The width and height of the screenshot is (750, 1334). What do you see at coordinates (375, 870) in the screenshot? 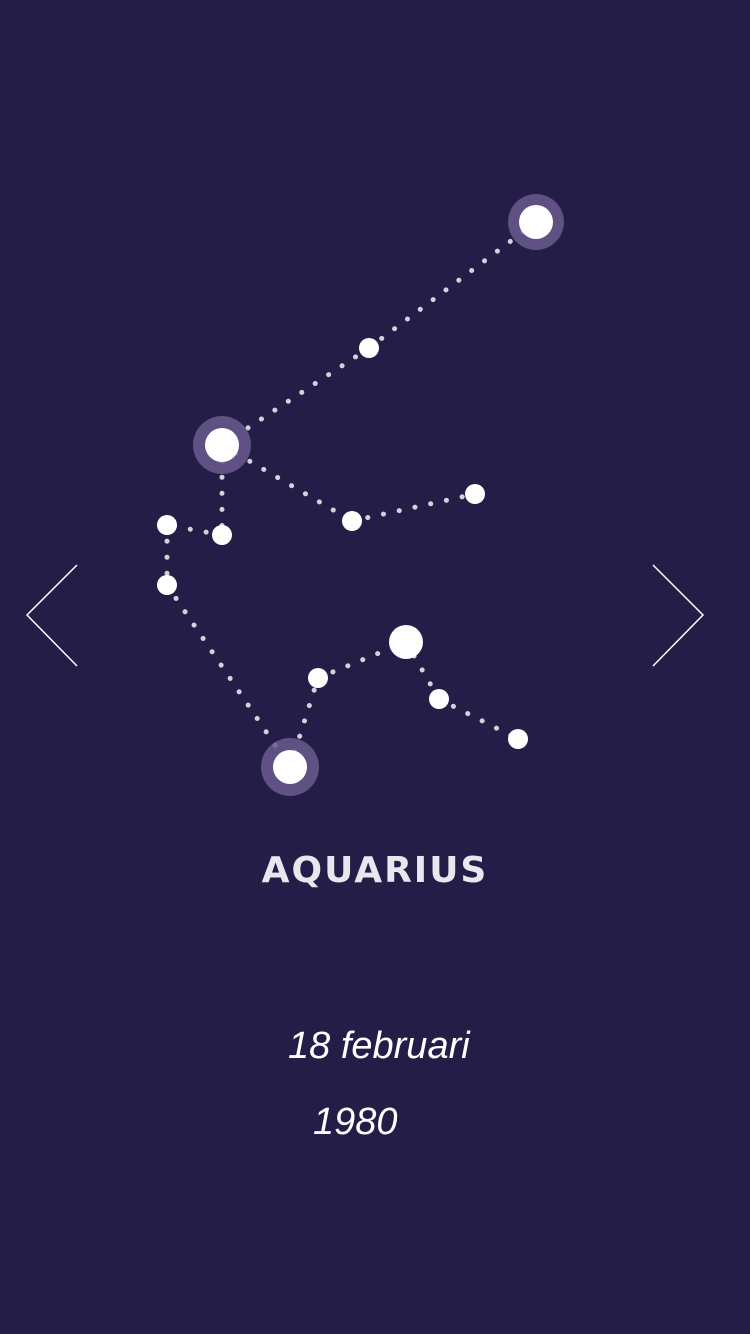
I see `zodiac-sign-name: AQUARIUS` at bounding box center [375, 870].